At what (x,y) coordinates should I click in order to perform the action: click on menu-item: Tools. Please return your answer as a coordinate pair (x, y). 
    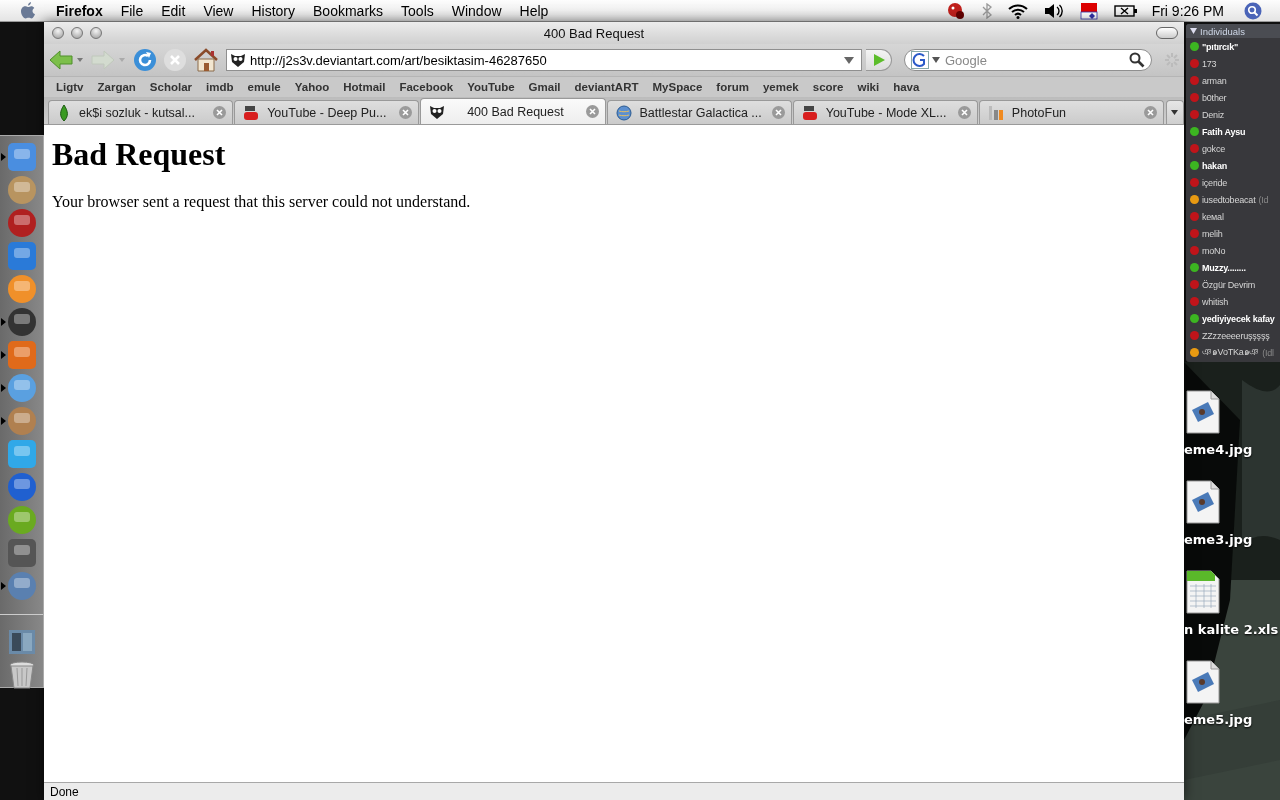
    Looking at the image, I should click on (417, 10).